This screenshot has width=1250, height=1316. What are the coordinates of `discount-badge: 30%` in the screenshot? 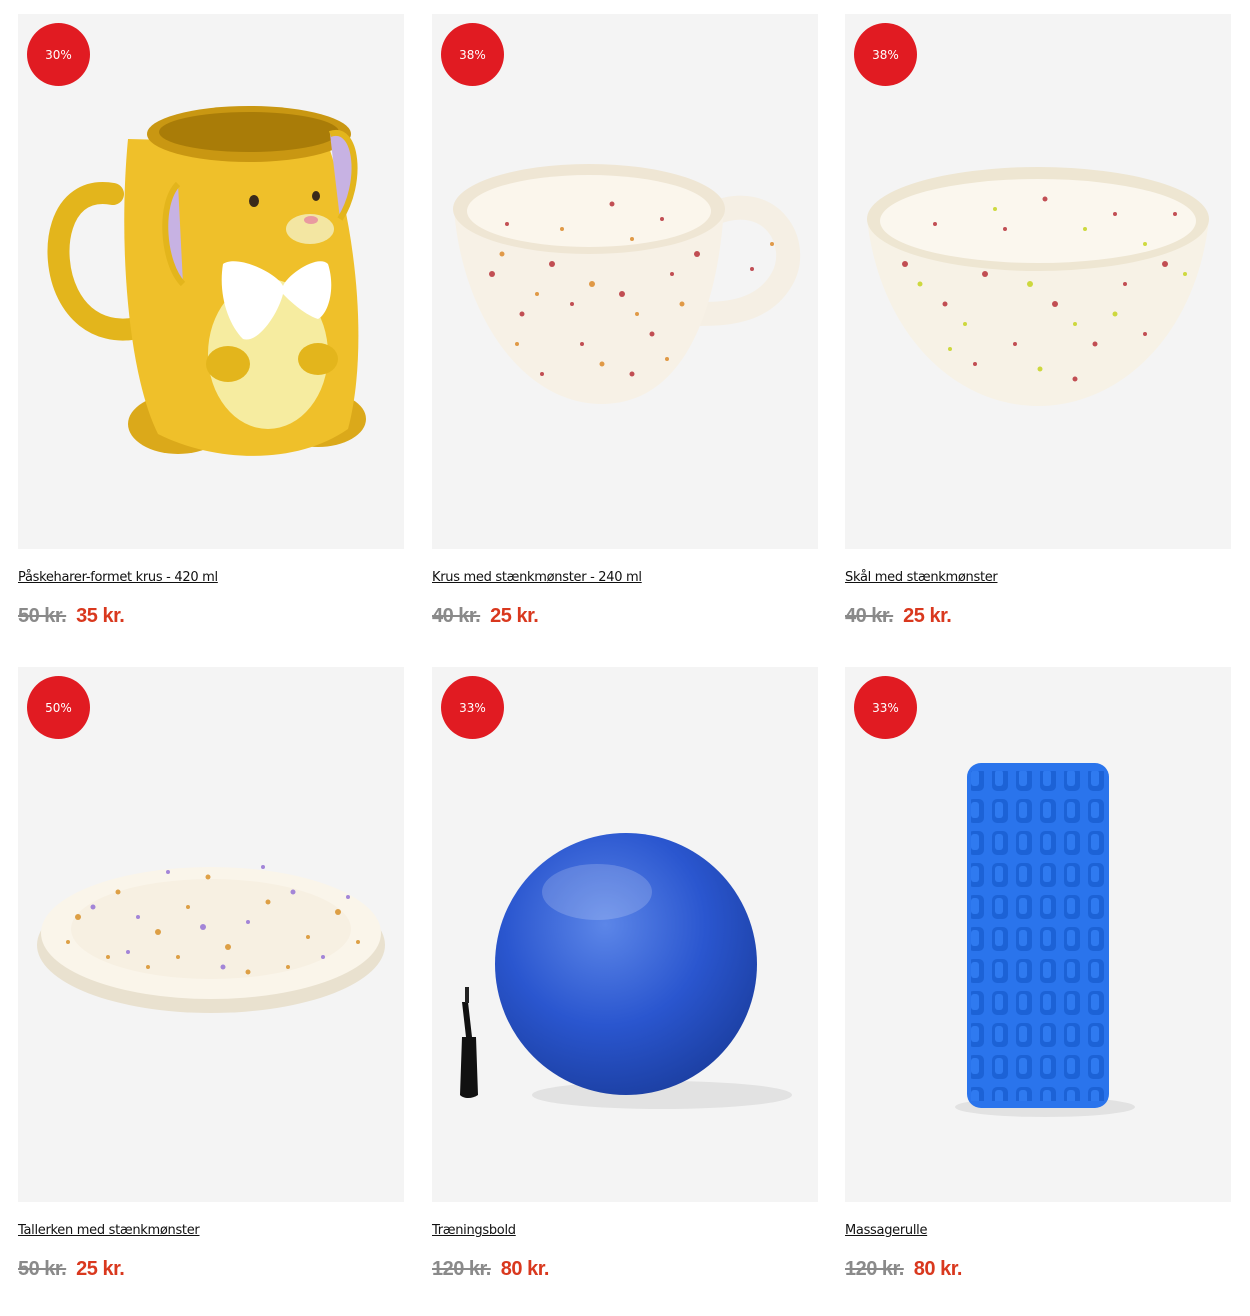 It's located at (58, 54).